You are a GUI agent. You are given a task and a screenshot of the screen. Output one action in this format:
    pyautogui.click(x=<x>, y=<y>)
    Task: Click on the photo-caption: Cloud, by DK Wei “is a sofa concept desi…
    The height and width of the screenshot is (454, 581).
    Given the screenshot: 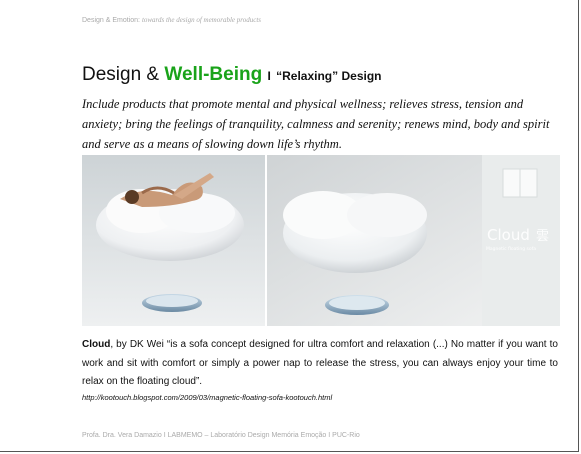 What is the action you would take?
    pyautogui.click(x=320, y=364)
    